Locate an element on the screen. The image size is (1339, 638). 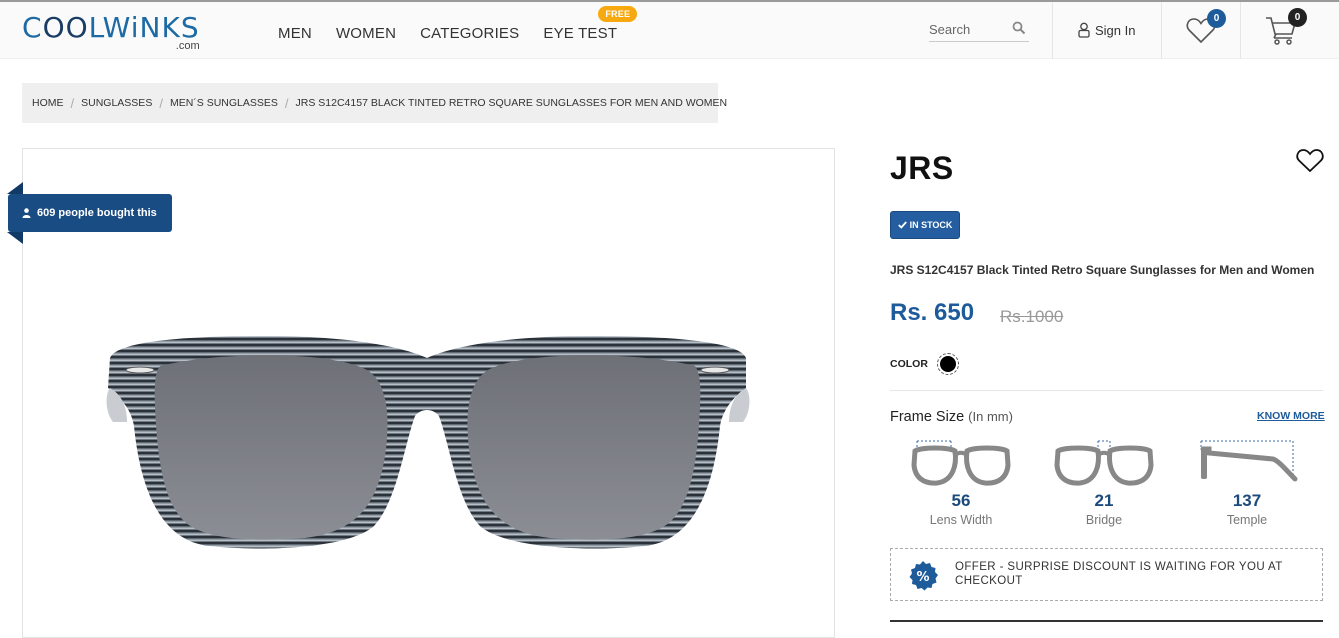
nav-men: MEN is located at coordinates (295, 33).